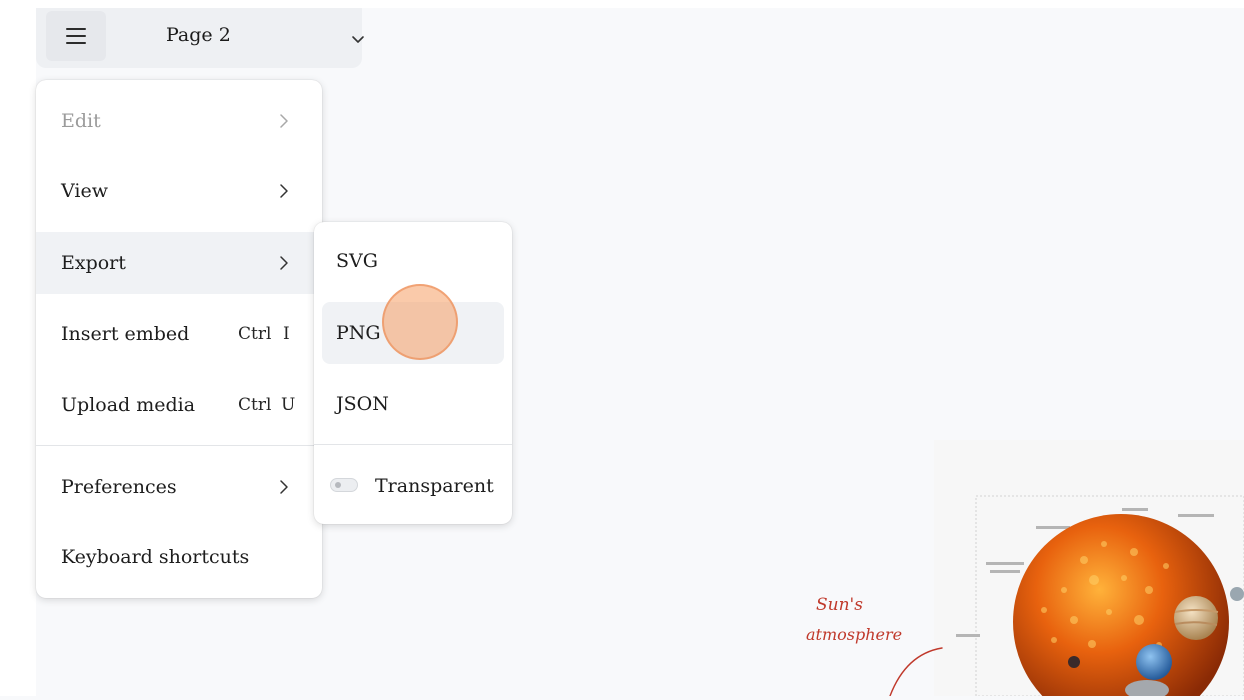 This screenshot has width=1244, height=700. I want to click on export-svg: SVG, so click(413, 261).